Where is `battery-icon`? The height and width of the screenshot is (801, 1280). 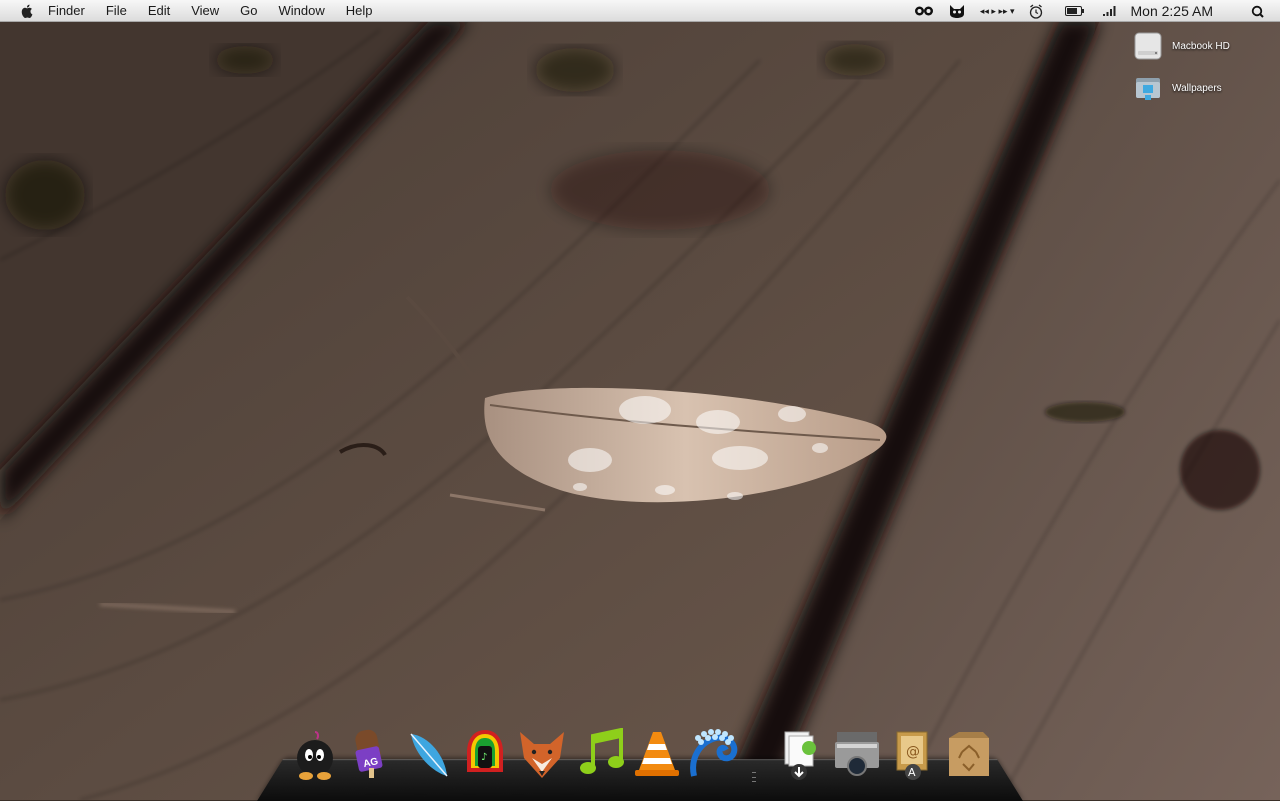 battery-icon is located at coordinates (1074, 11).